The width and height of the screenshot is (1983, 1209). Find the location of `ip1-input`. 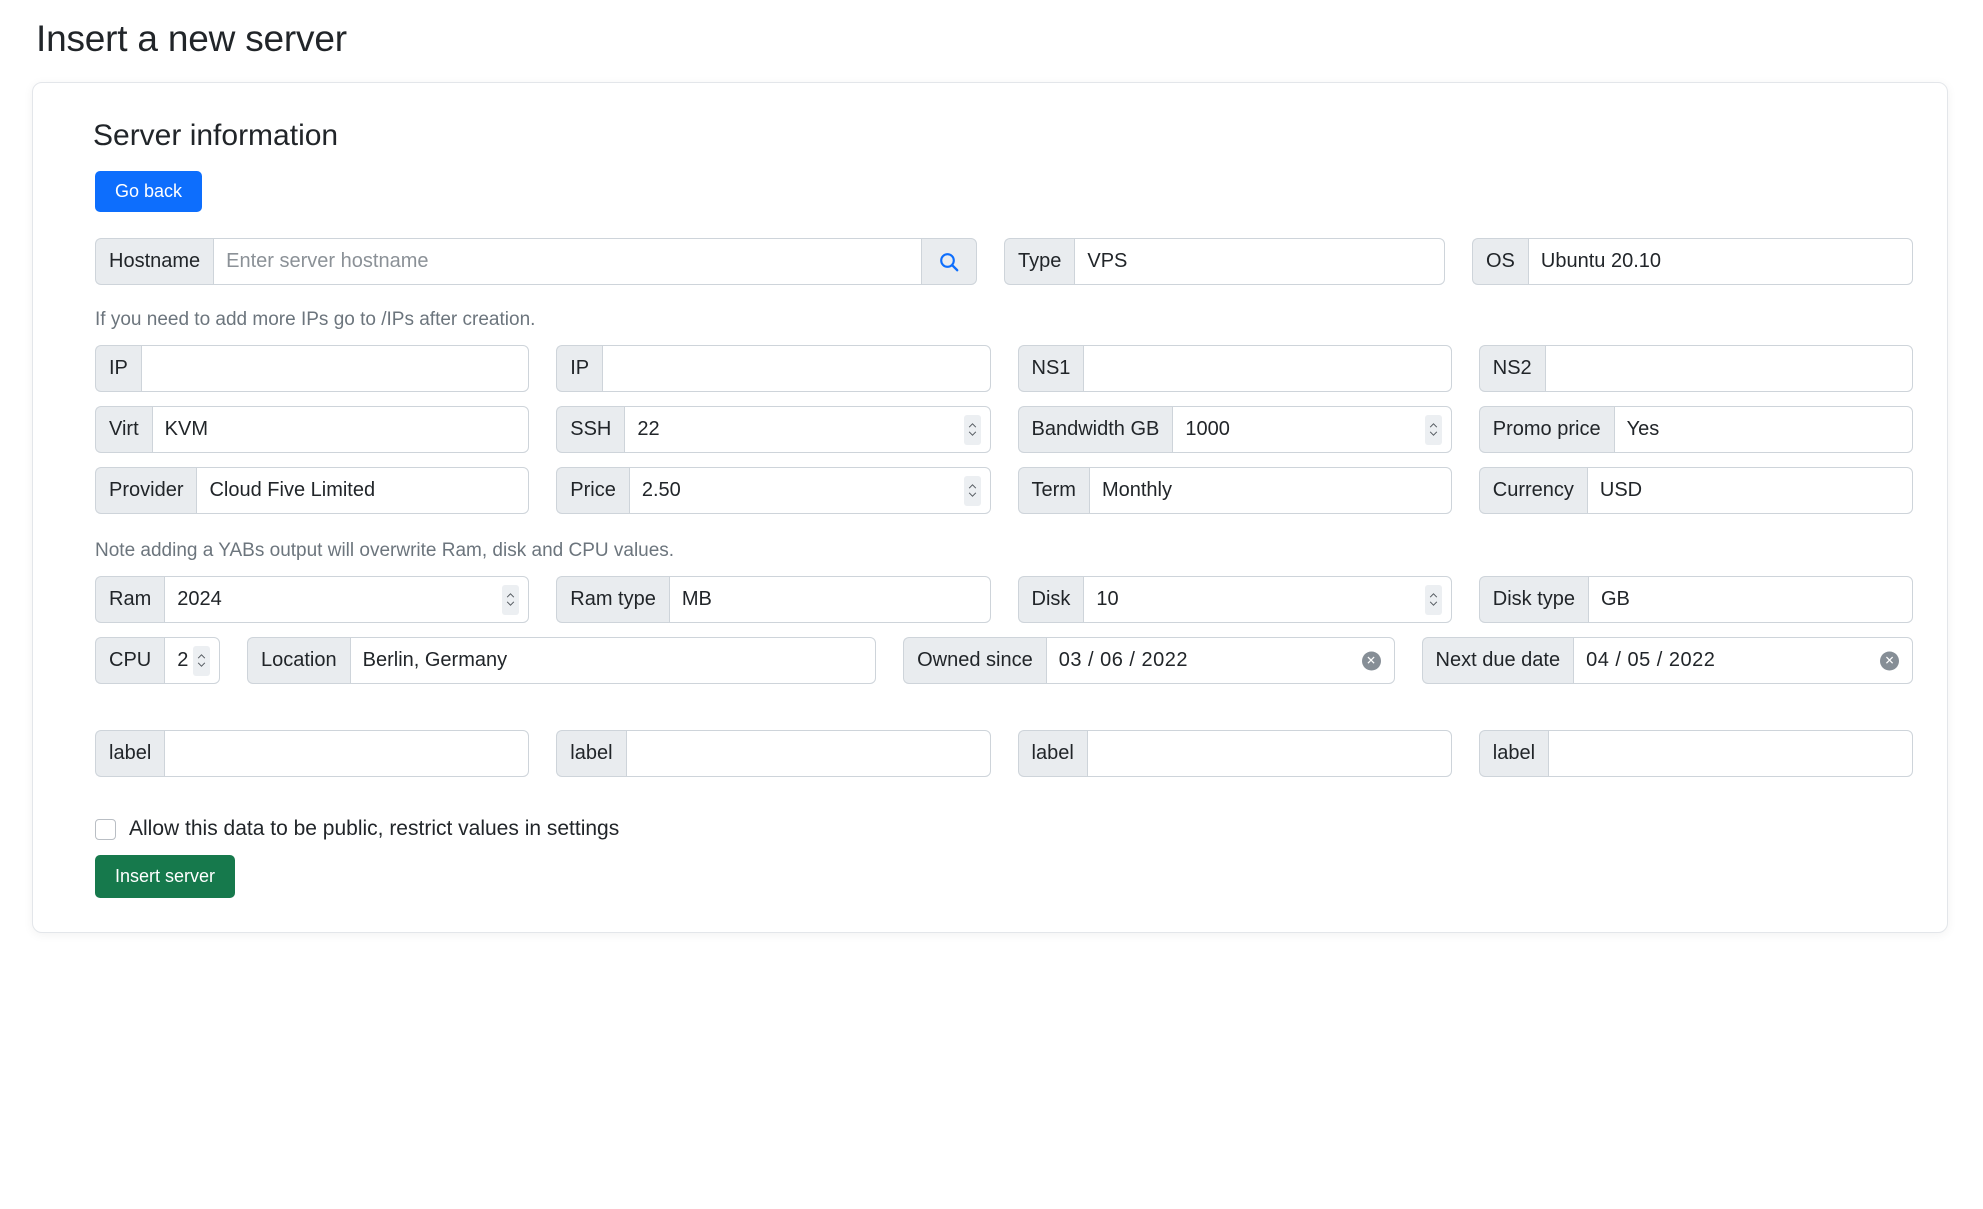

ip1-input is located at coordinates (335, 368).